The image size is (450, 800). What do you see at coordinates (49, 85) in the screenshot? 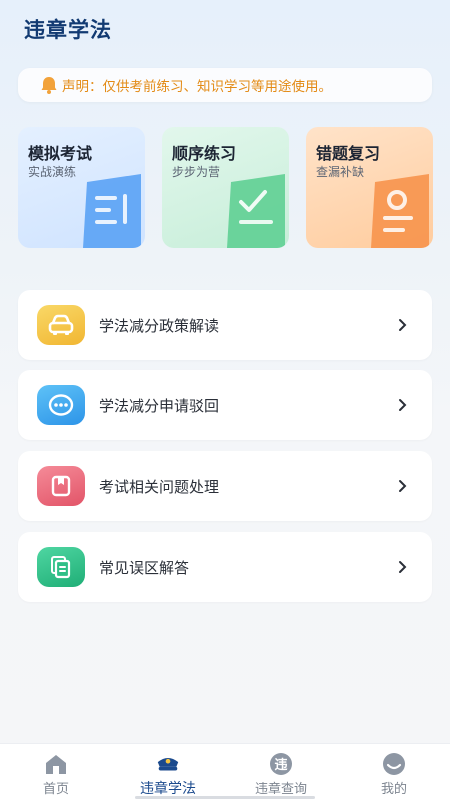
I see `bell-icon` at bounding box center [49, 85].